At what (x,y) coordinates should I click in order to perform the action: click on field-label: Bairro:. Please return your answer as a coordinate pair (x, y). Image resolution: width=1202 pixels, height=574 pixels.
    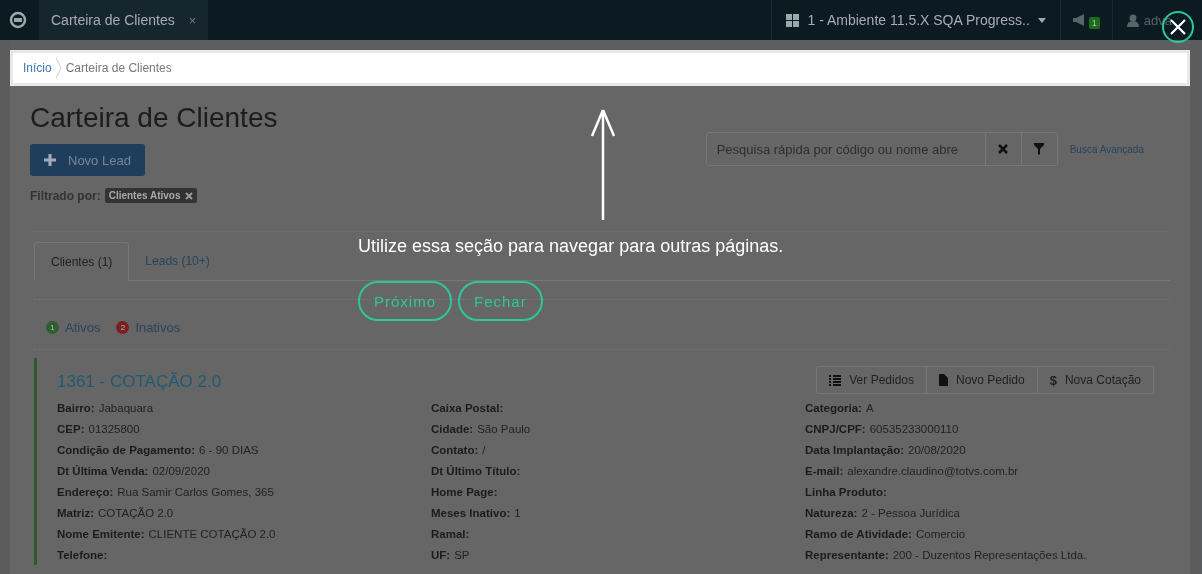
    Looking at the image, I should click on (76, 407).